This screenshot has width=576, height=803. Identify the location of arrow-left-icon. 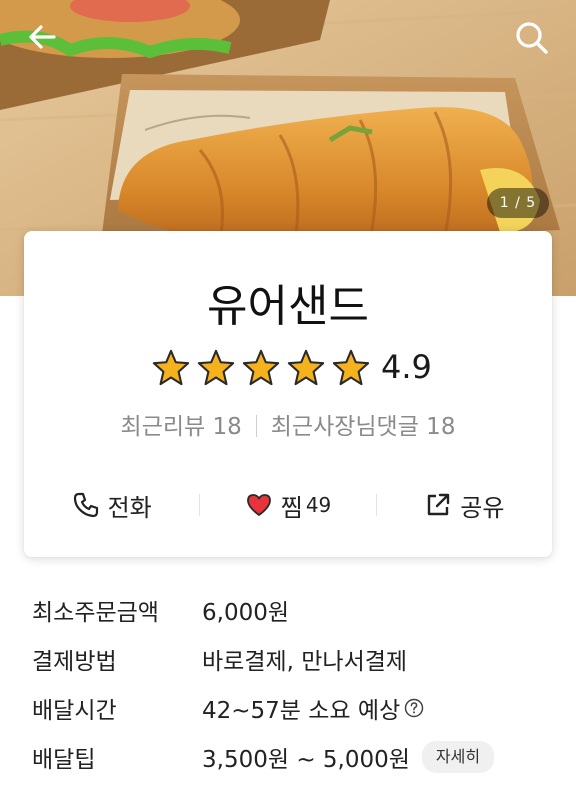
(42, 37).